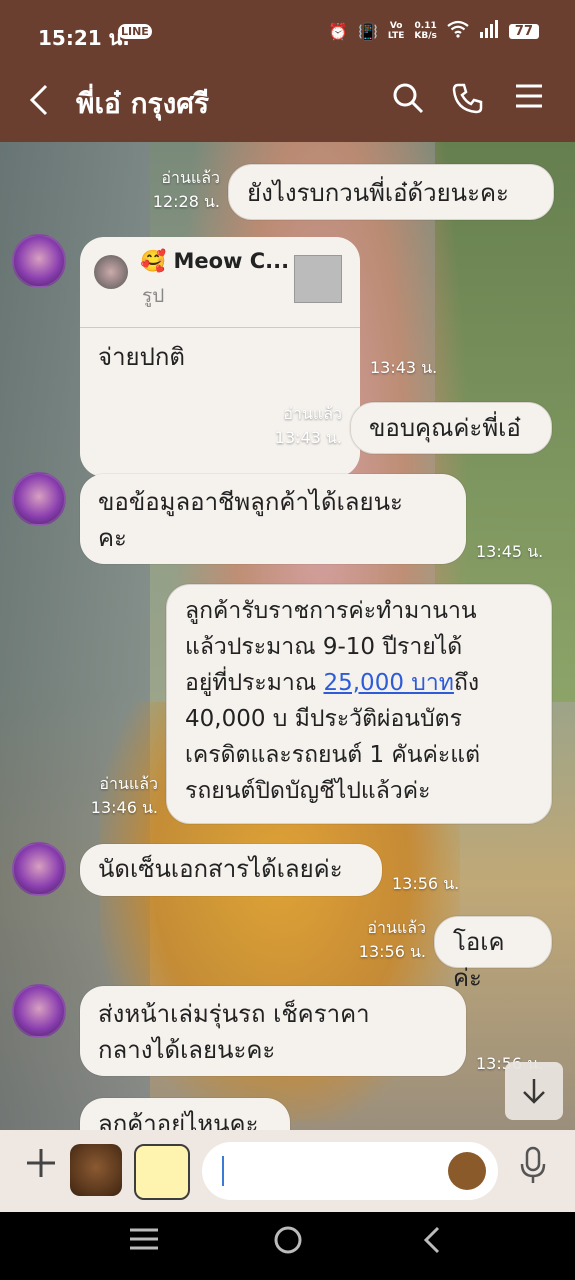 This screenshot has width=575, height=1280. I want to click on search-icon, so click(408, 101).